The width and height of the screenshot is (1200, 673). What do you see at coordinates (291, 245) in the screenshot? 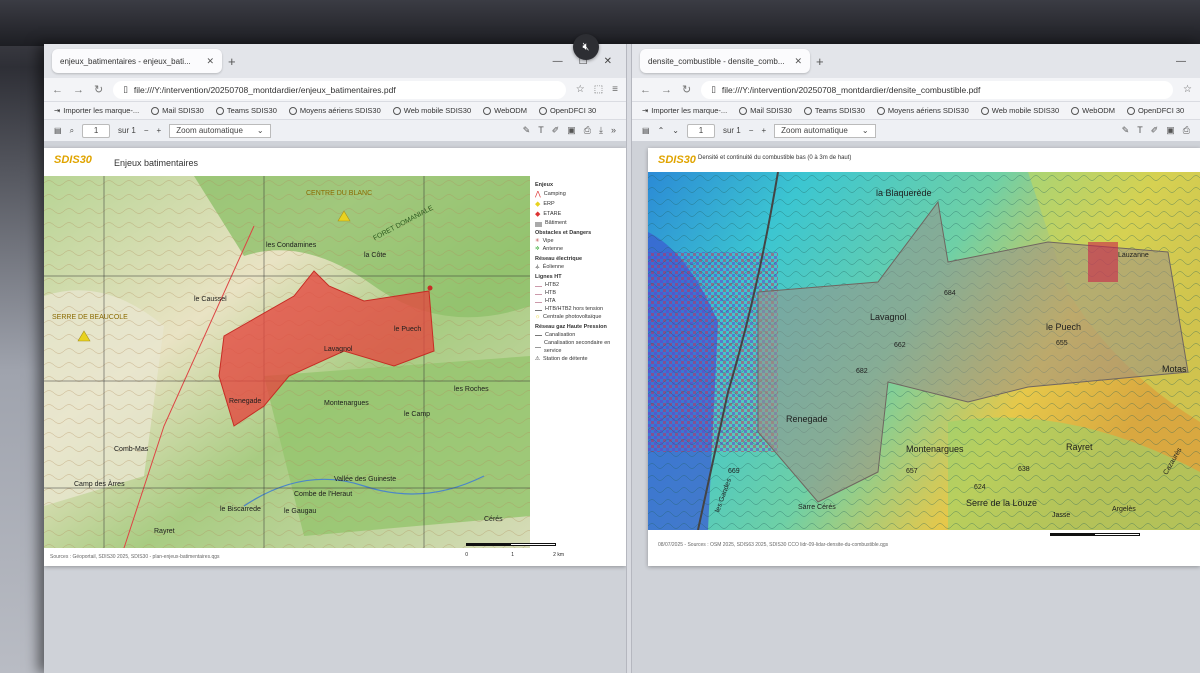
I see `map-label: les Condamines` at bounding box center [291, 245].